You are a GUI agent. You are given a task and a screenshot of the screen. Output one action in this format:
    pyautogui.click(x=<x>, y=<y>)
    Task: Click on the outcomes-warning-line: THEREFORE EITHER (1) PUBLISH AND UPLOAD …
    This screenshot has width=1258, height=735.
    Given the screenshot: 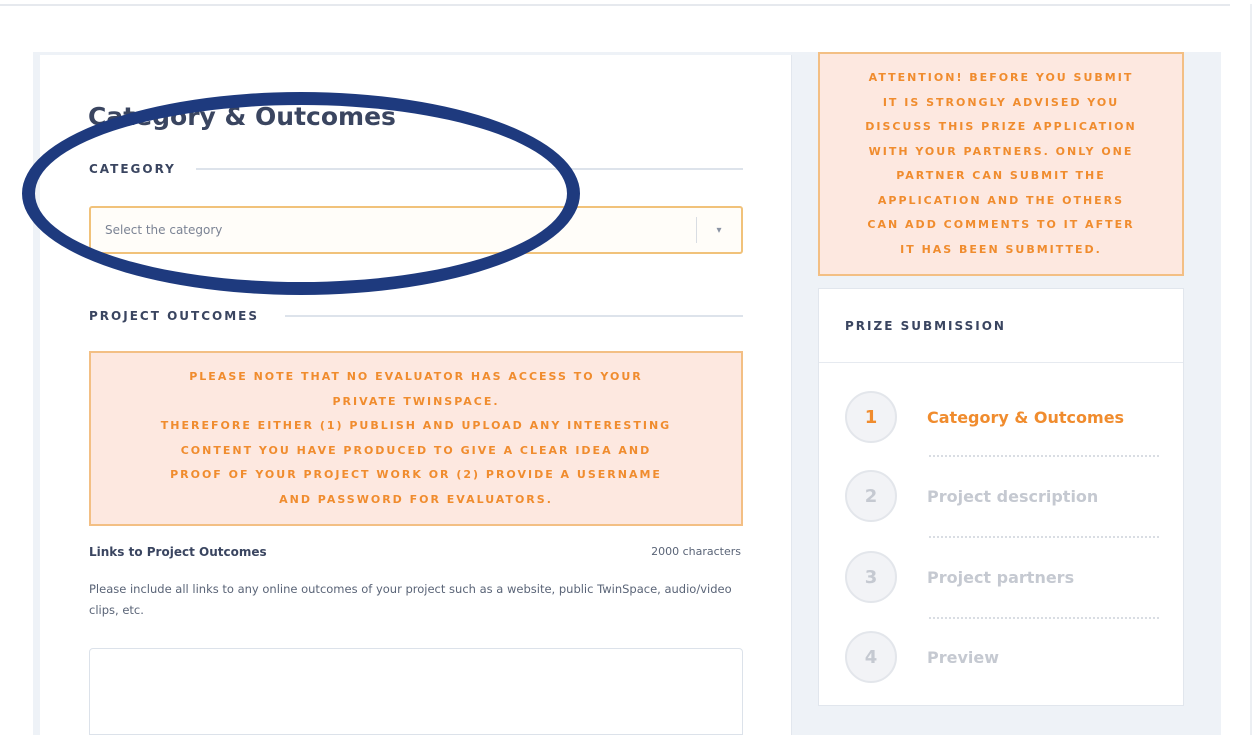 What is the action you would take?
    pyautogui.click(x=416, y=425)
    